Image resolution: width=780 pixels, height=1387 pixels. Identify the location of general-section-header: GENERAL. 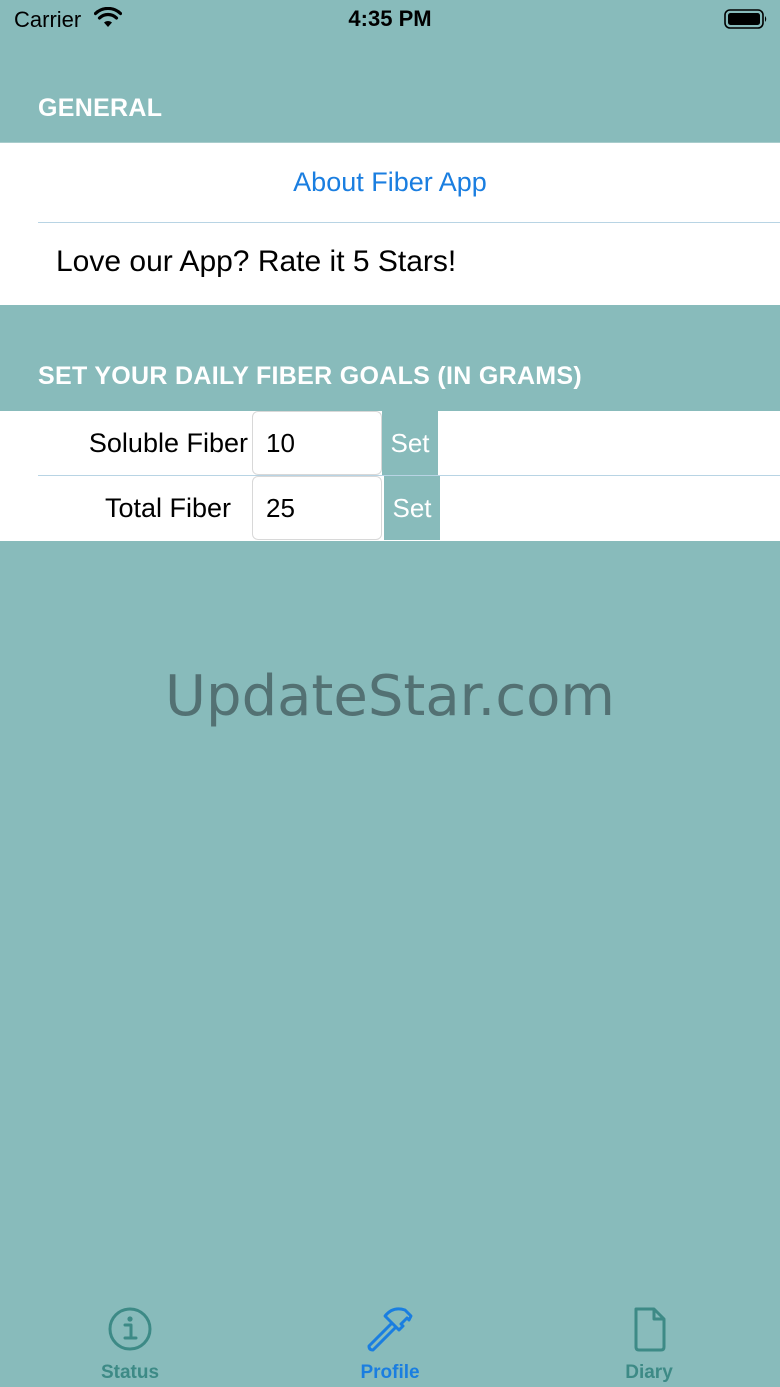
(100, 108).